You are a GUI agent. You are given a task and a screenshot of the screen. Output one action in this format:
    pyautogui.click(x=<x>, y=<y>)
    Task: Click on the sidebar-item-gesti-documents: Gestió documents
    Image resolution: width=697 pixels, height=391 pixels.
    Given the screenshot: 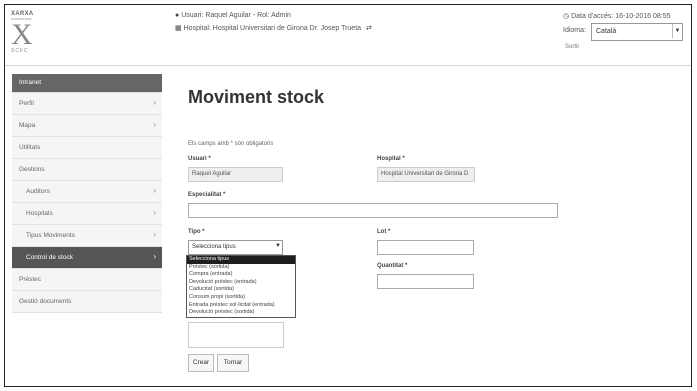 What is the action you would take?
    pyautogui.click(x=87, y=302)
    